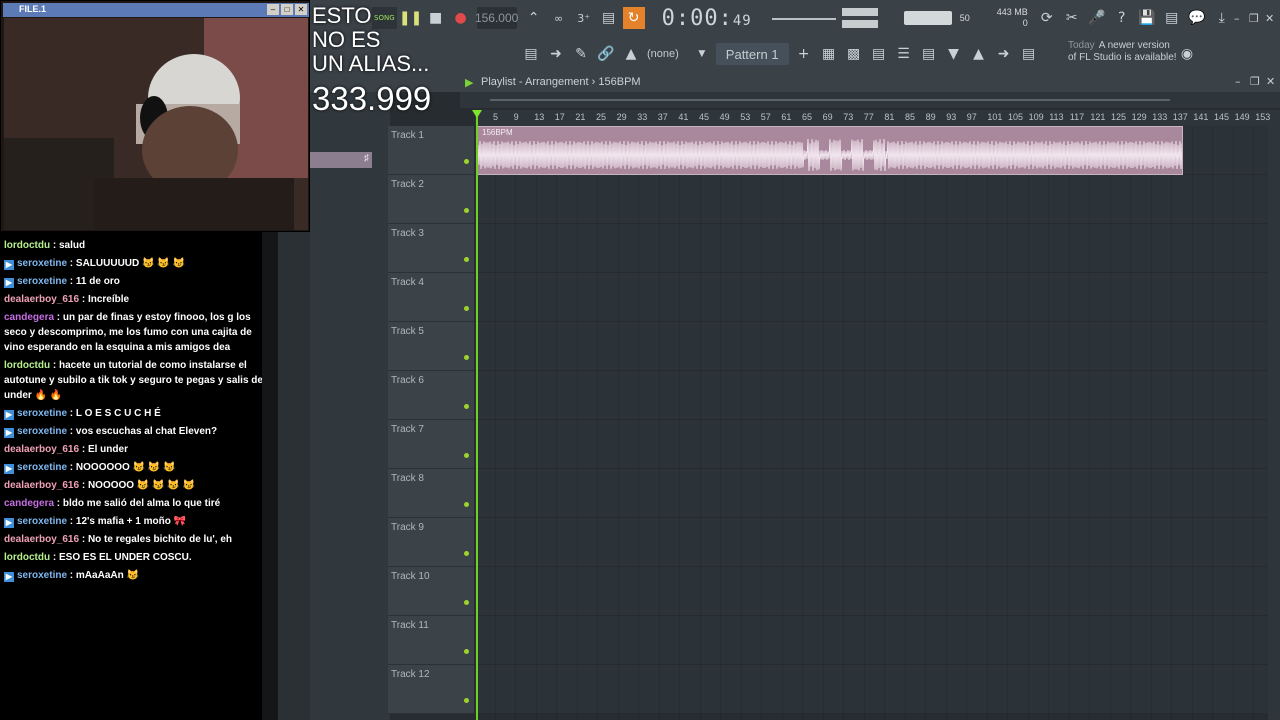  I want to click on track-header: Track 7, so click(431, 444).